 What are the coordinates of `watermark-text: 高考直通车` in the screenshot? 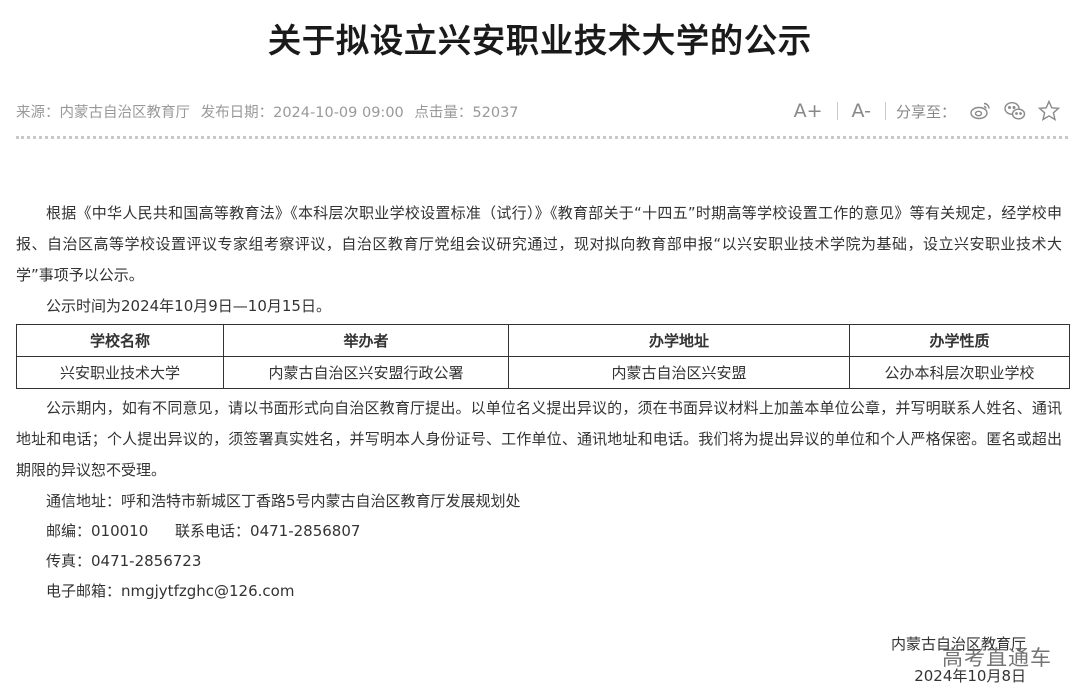 It's located at (997, 658).